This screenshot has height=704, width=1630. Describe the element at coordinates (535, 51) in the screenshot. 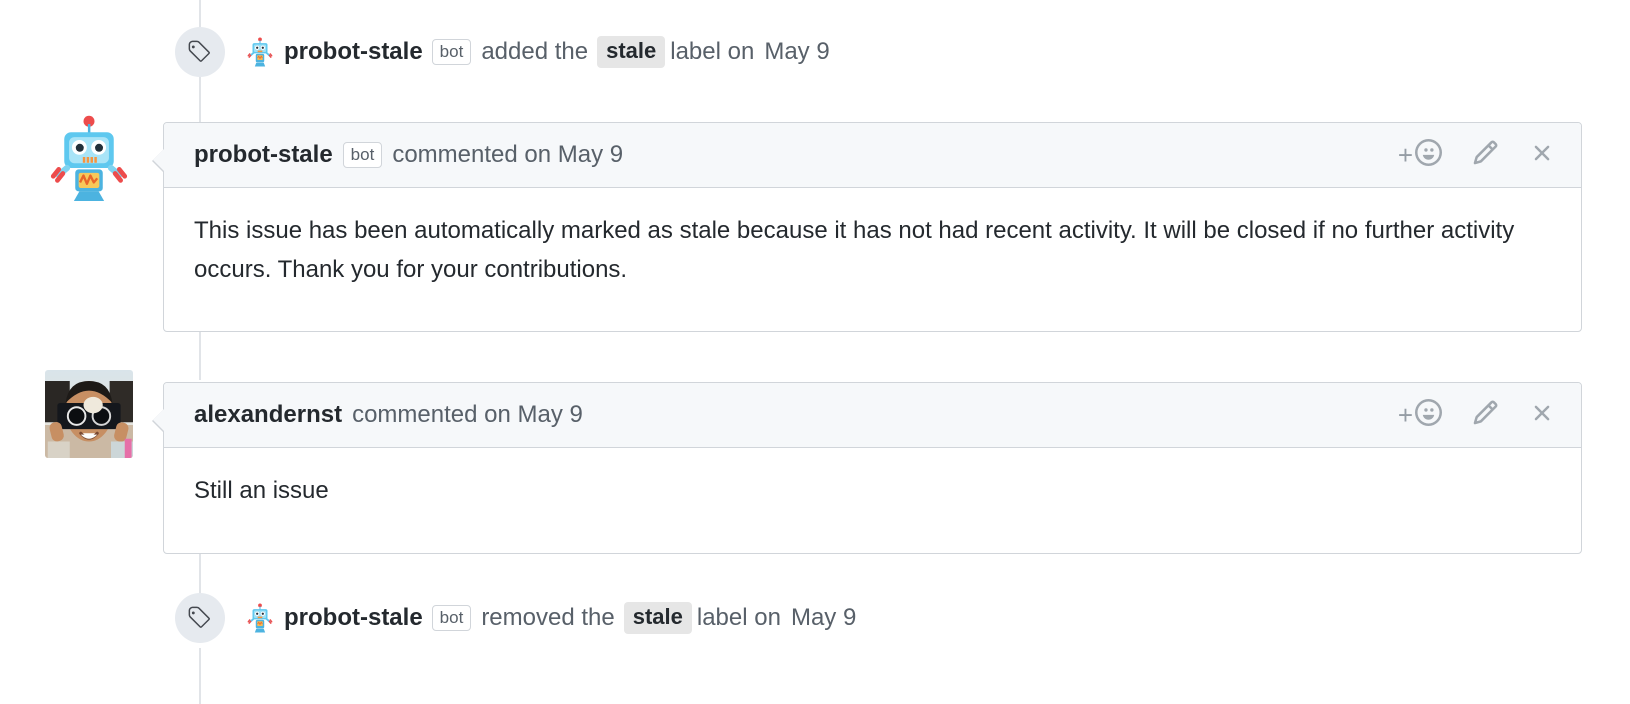

I see `timeline-verb: added the` at that location.